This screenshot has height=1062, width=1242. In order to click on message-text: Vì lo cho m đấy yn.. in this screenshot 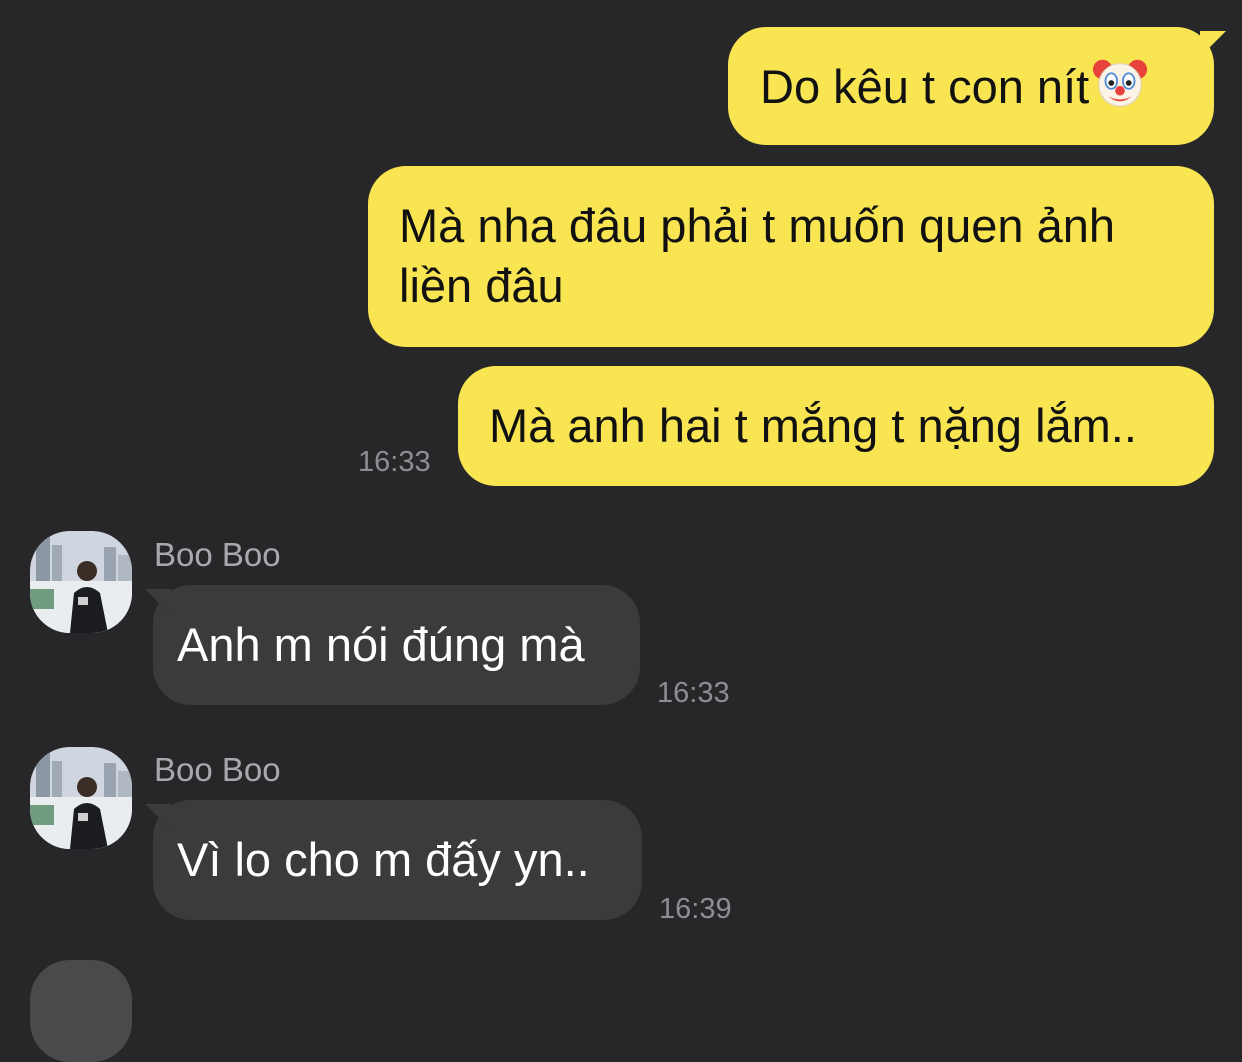, I will do `click(383, 859)`.